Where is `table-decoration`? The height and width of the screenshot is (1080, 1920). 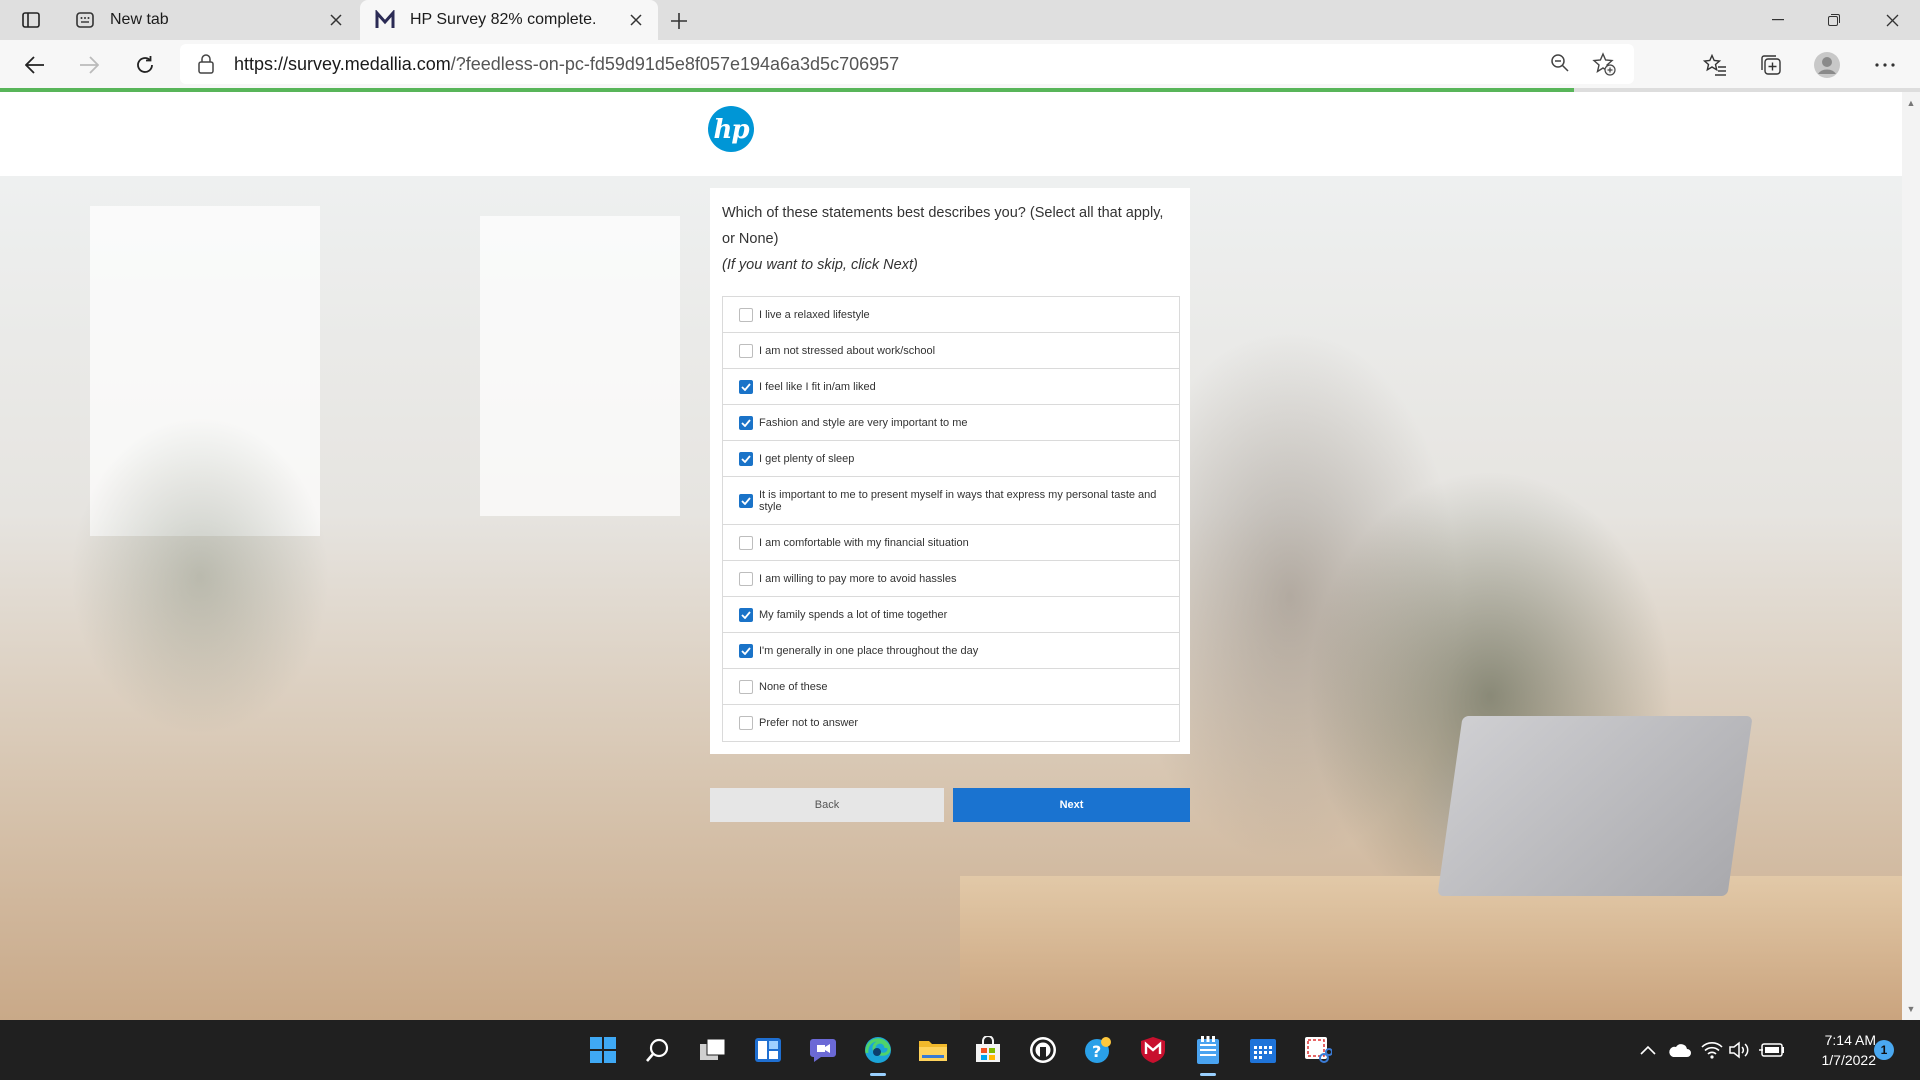 table-decoration is located at coordinates (1431, 948).